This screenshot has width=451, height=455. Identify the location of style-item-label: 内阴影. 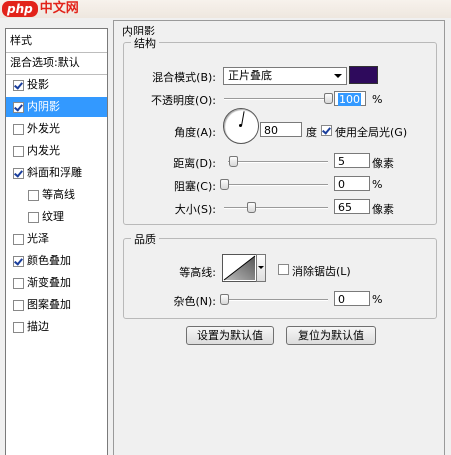
(43, 106).